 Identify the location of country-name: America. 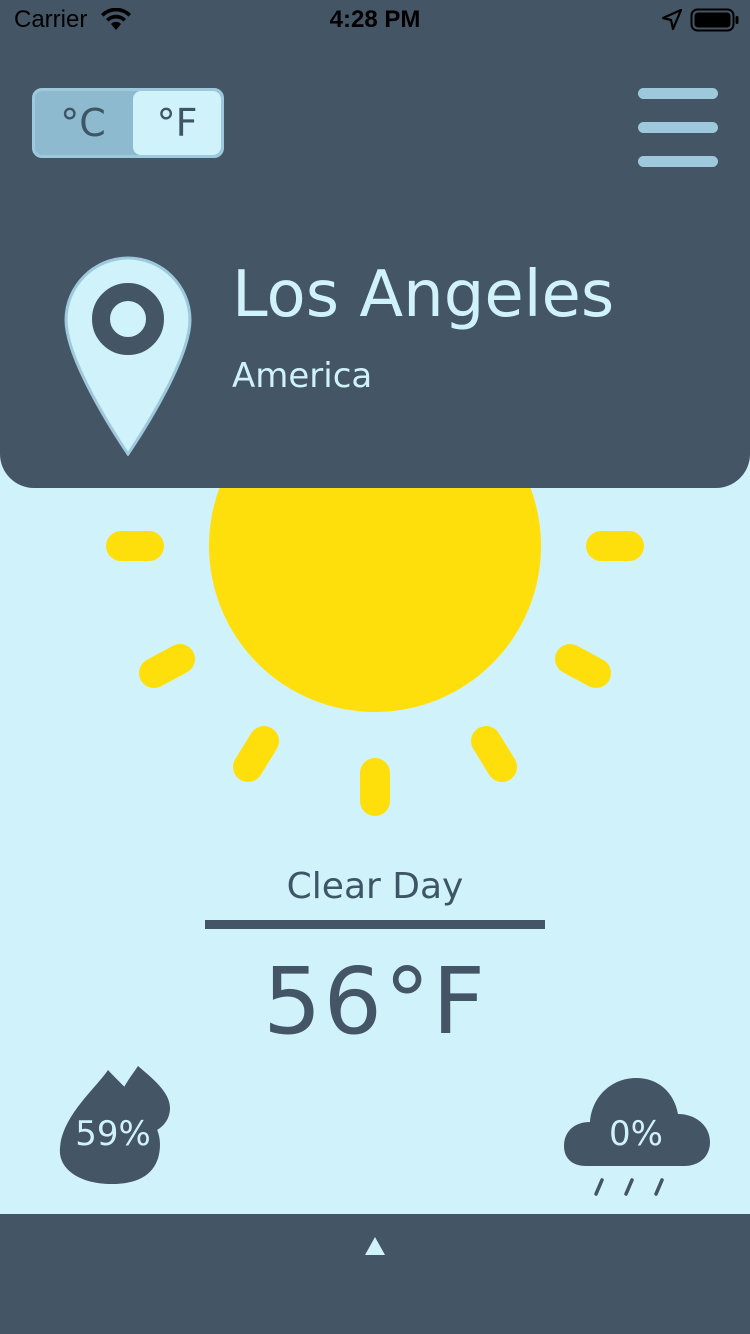
(302, 376).